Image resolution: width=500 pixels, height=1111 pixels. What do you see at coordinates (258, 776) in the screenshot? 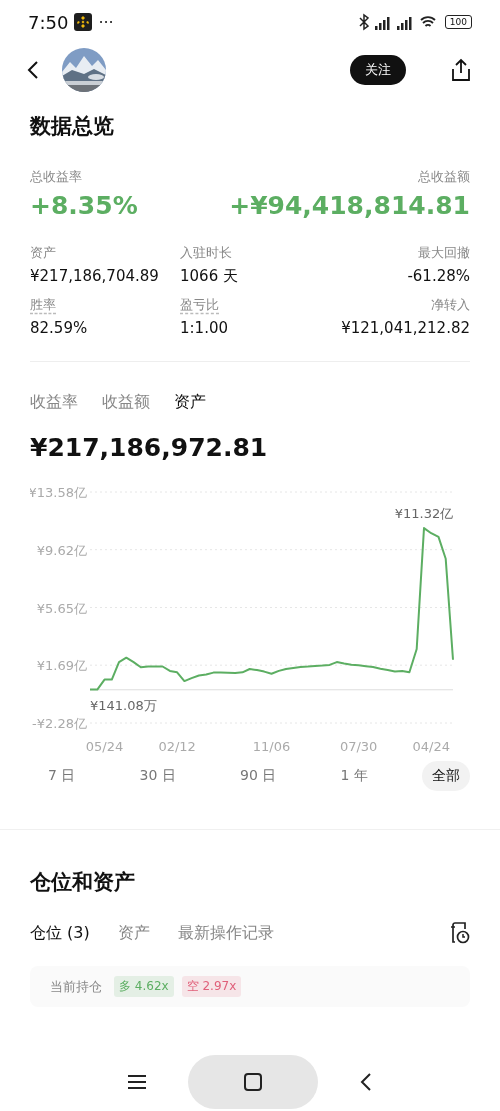
I see `range-tab: 90 日` at bounding box center [258, 776].